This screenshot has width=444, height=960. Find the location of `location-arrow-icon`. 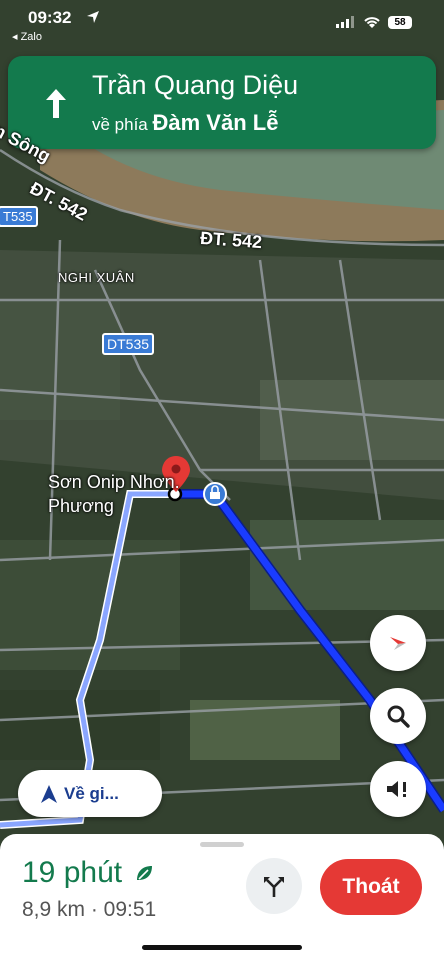

location-arrow-icon is located at coordinates (93, 17).